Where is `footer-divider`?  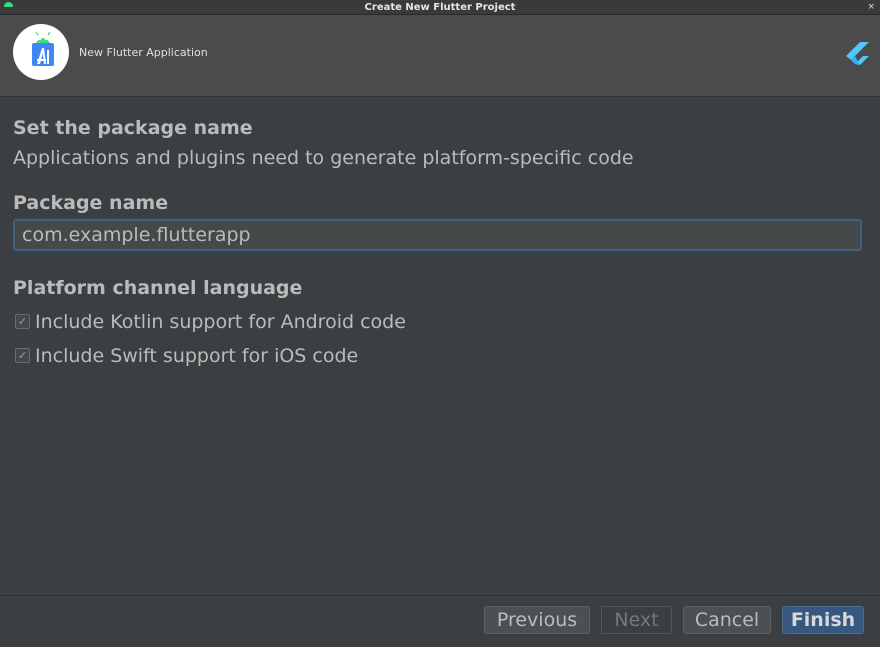
footer-divider is located at coordinates (440, 595).